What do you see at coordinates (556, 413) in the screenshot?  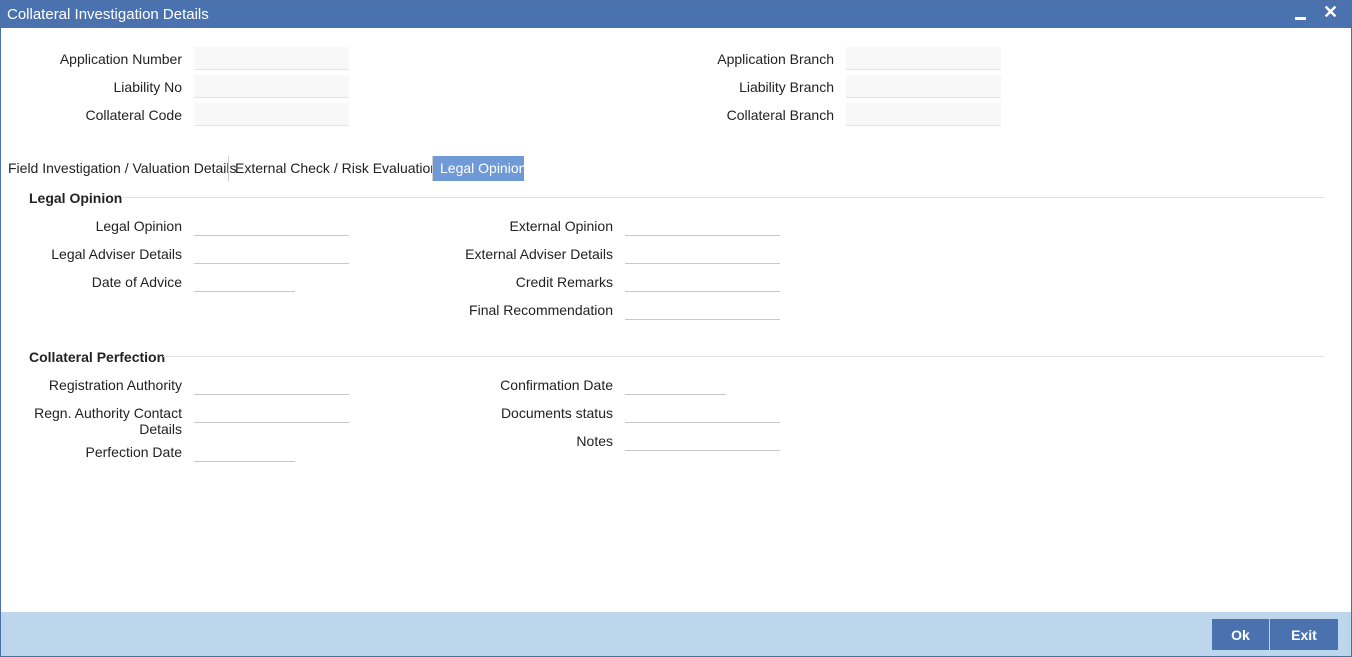 I see `documents-status-label: Documents status` at bounding box center [556, 413].